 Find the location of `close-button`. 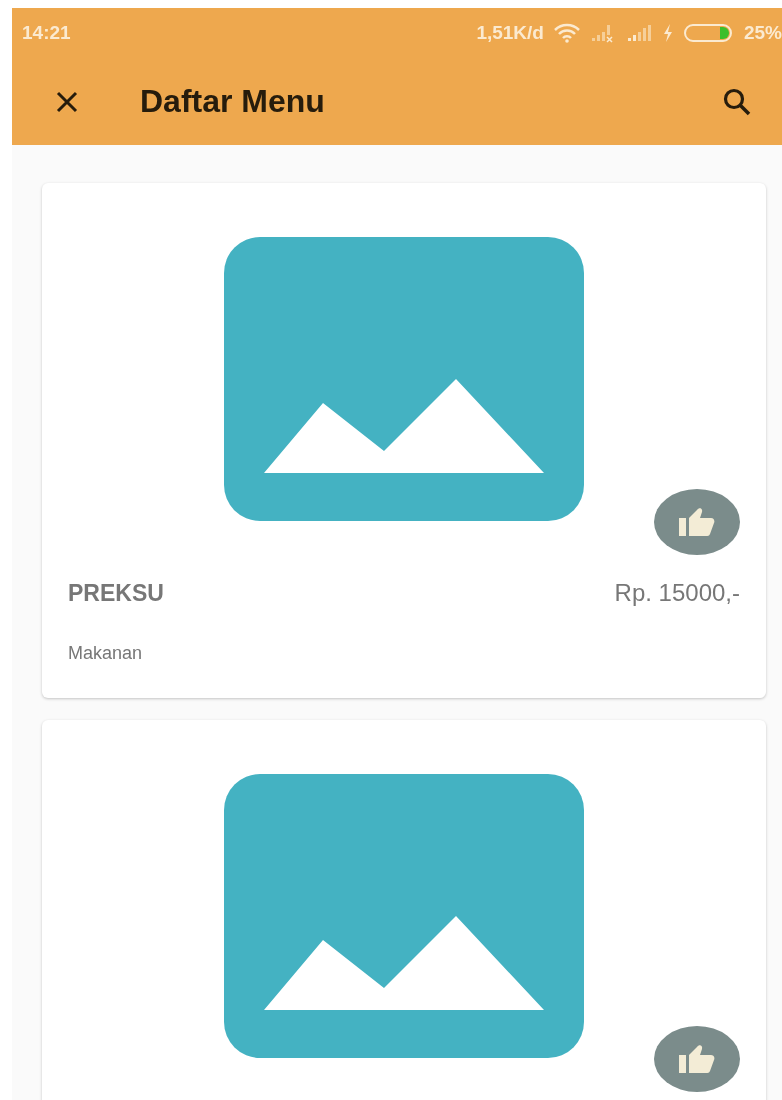

close-button is located at coordinates (67, 101).